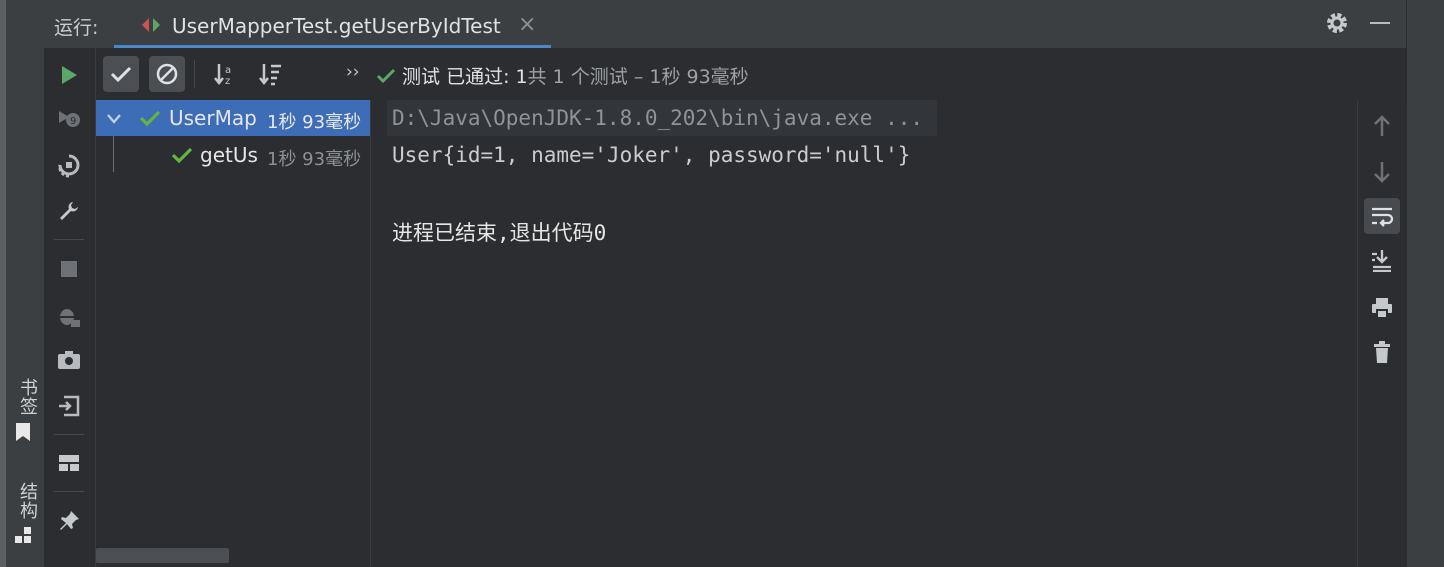 The width and height of the screenshot is (1444, 567). What do you see at coordinates (69, 211) in the screenshot?
I see `wrench-icon` at bounding box center [69, 211].